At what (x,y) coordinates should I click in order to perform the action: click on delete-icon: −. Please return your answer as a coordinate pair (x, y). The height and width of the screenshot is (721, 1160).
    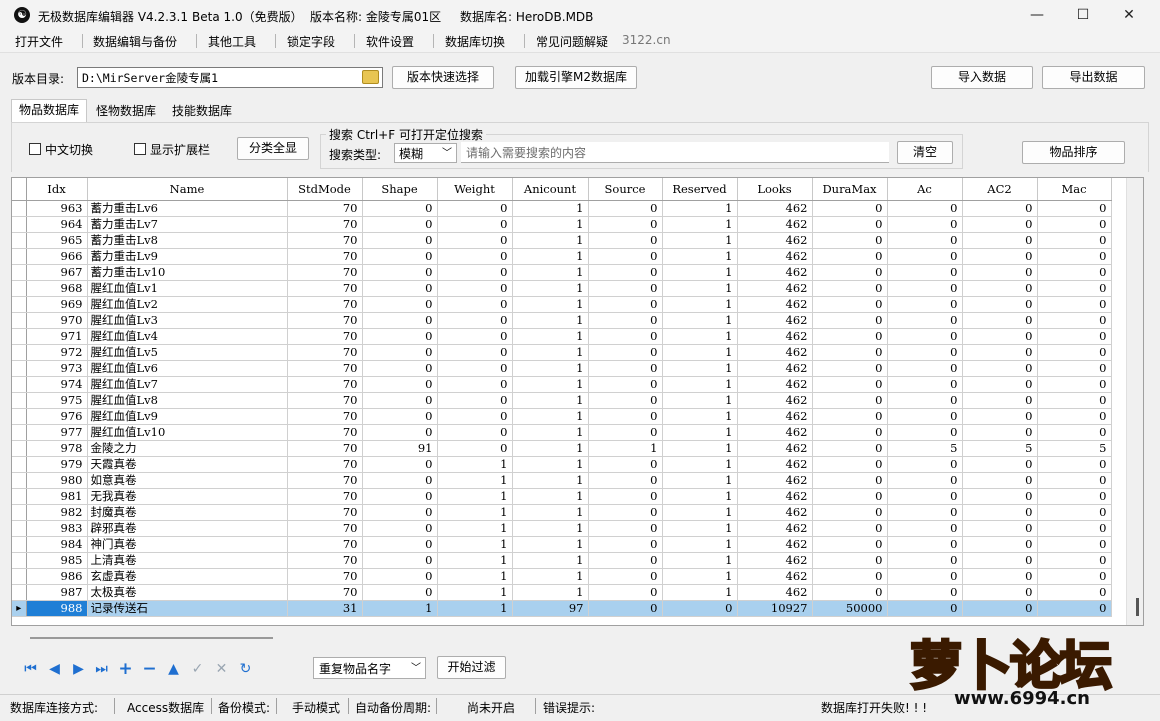
    Looking at the image, I should click on (149, 669).